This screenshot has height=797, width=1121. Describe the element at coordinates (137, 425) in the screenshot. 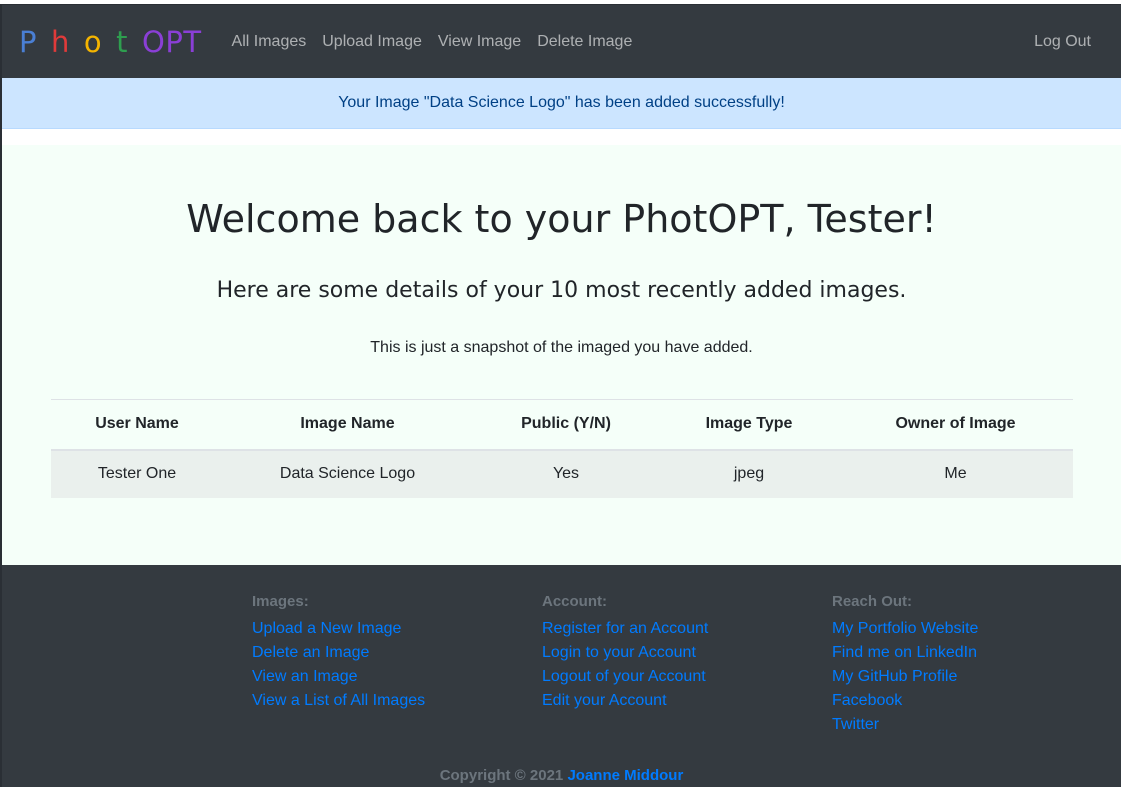

I see `col-user-name: User Name` at that location.